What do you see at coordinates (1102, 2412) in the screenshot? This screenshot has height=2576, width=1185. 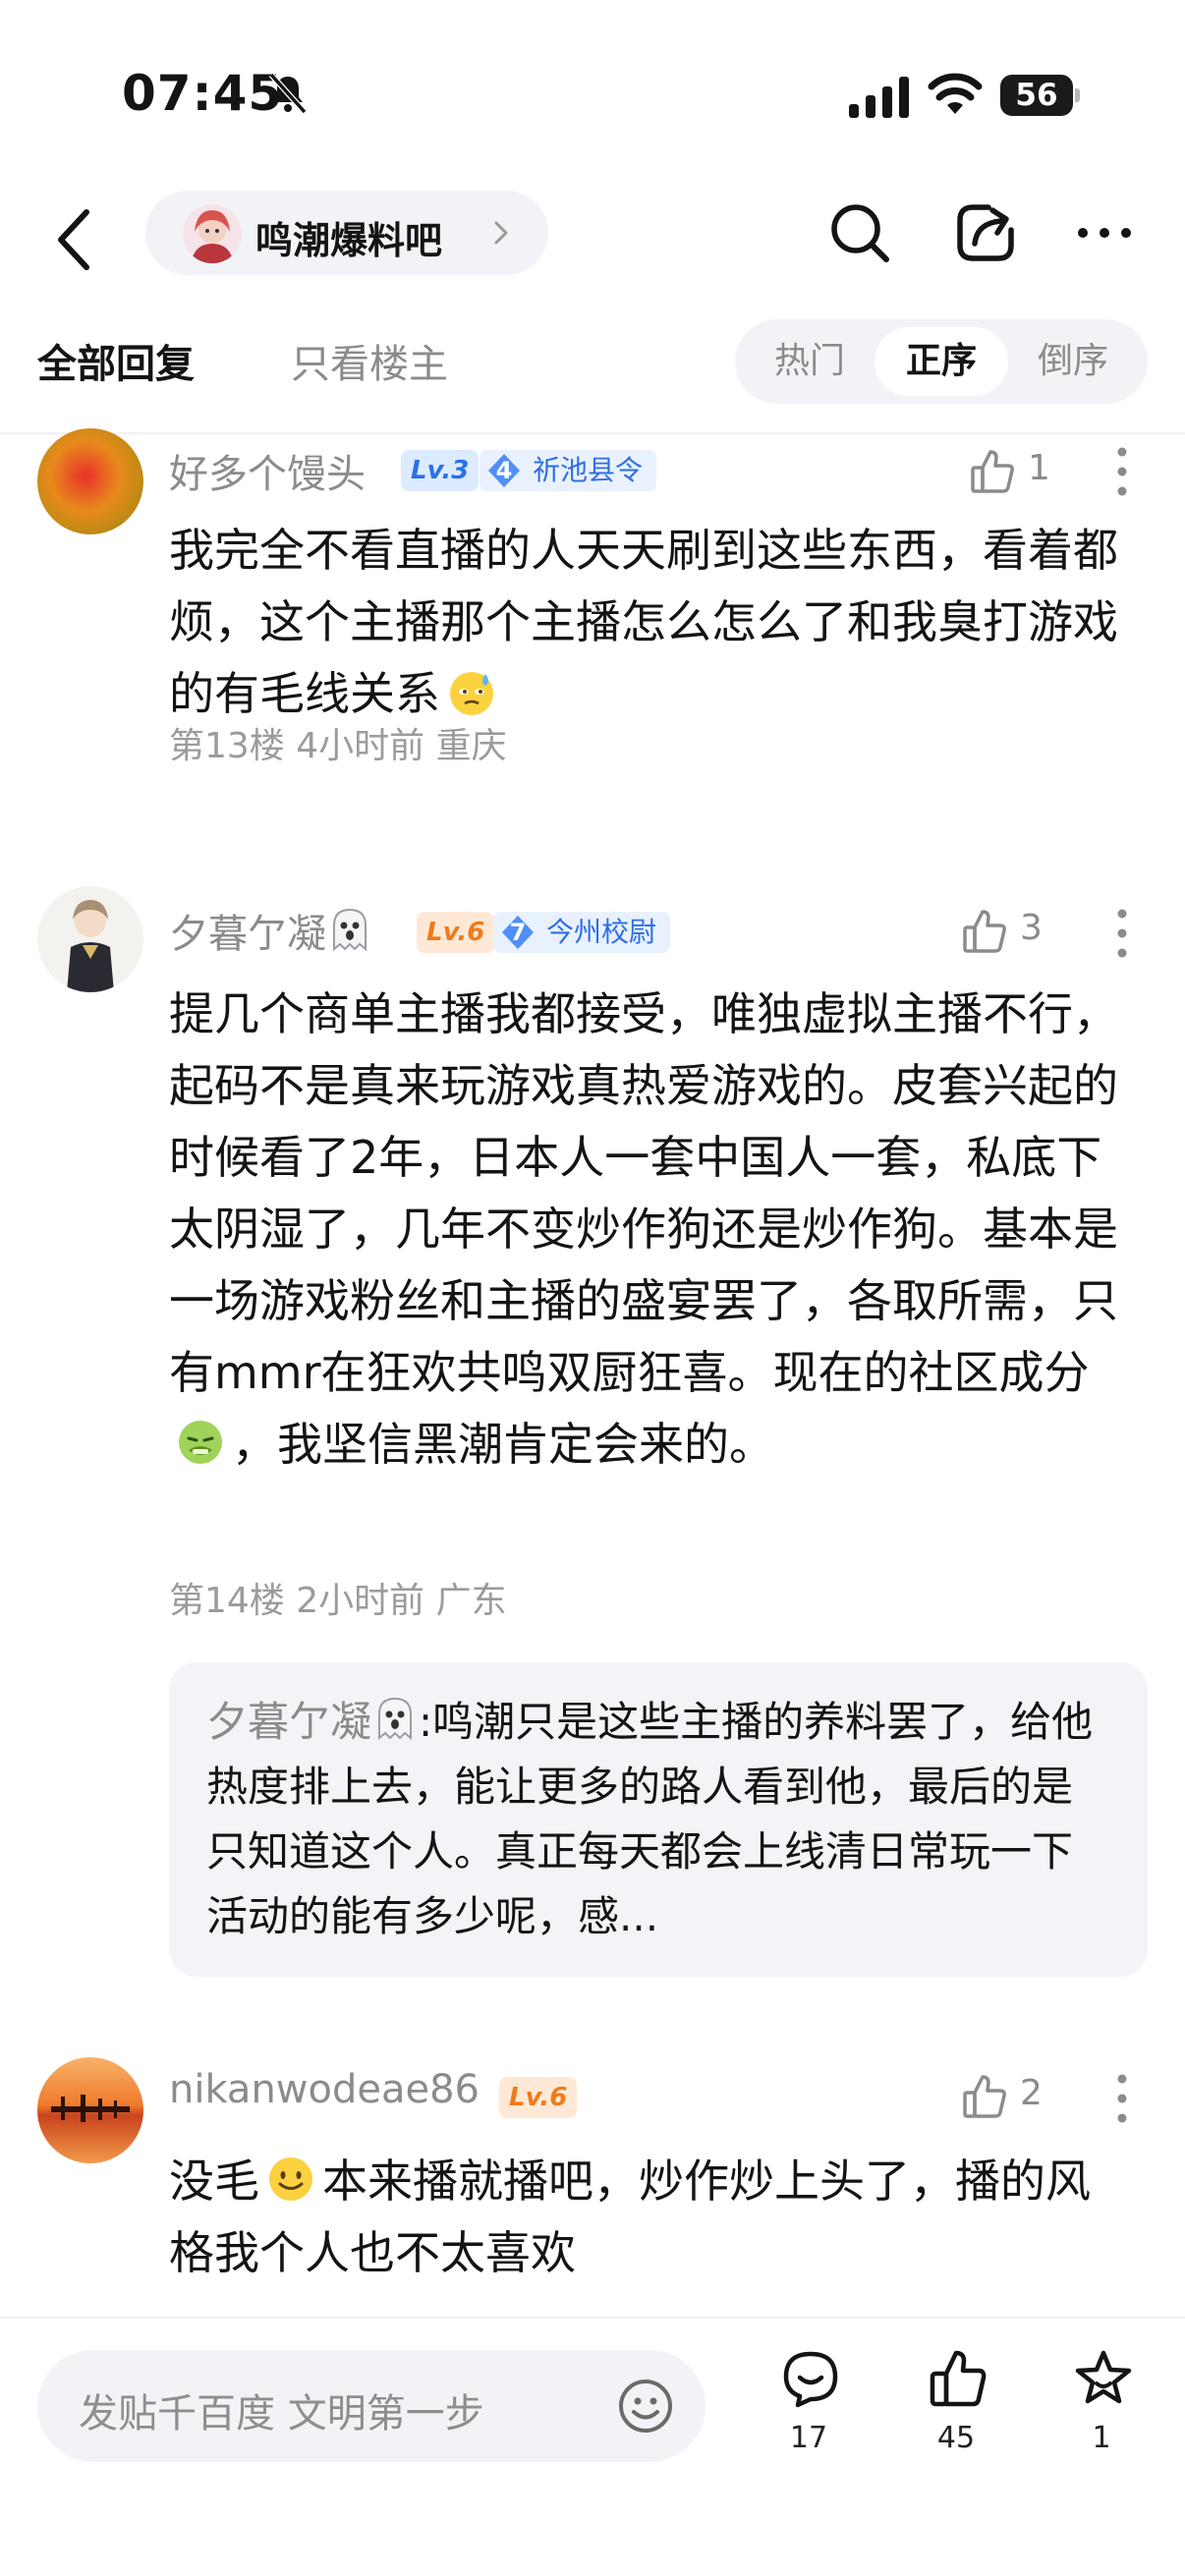 I see `favorite-button: 1` at bounding box center [1102, 2412].